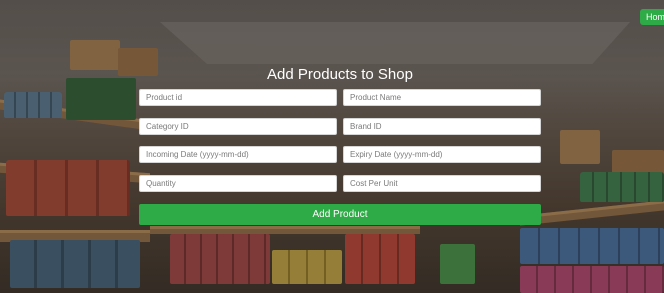  Describe the element at coordinates (442, 97) in the screenshot. I see `product-name-input` at that location.